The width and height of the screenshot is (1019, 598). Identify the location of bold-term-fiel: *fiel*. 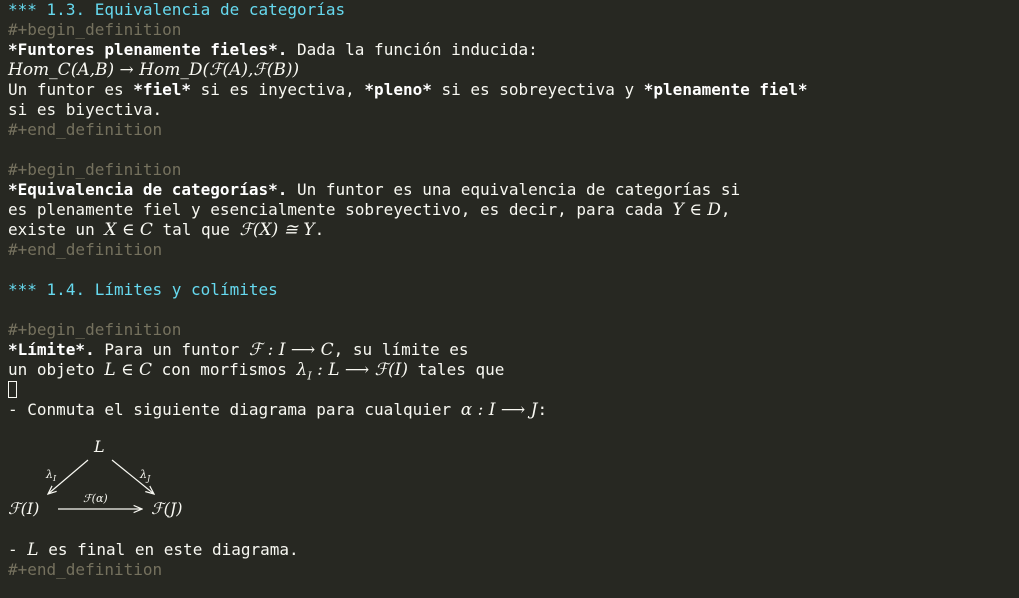
(162, 89).